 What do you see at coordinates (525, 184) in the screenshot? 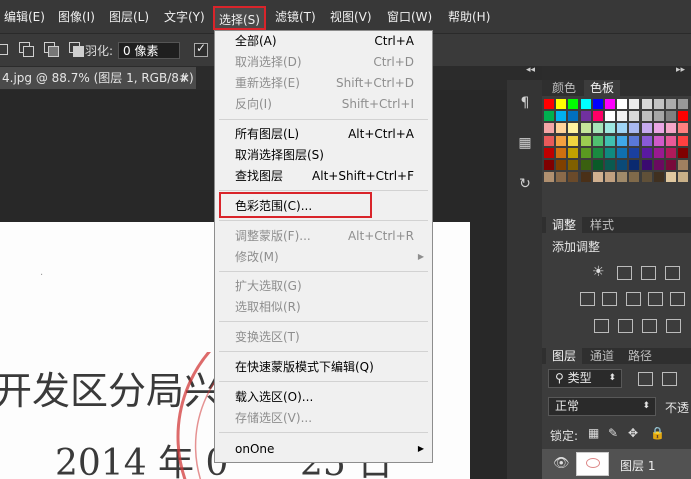
I see `history-icon: ↻` at bounding box center [525, 184].